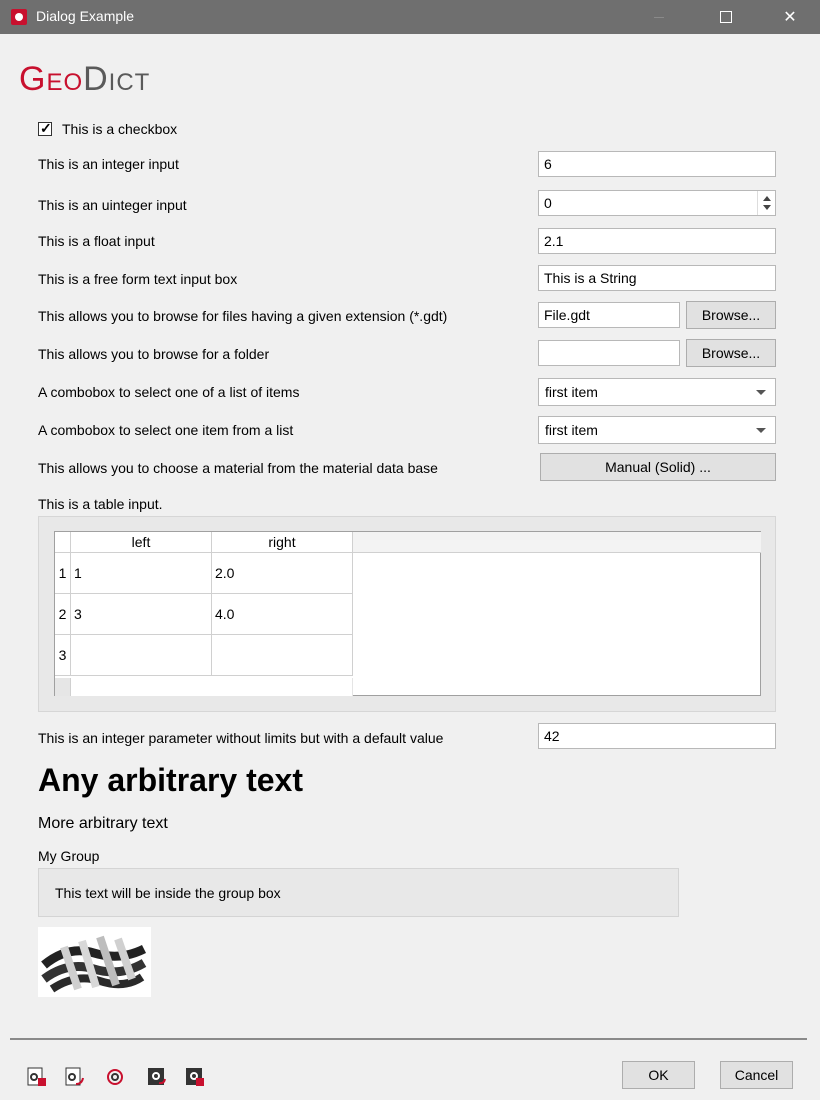  What do you see at coordinates (141, 614) in the screenshot?
I see `table-cell: 3` at bounding box center [141, 614].